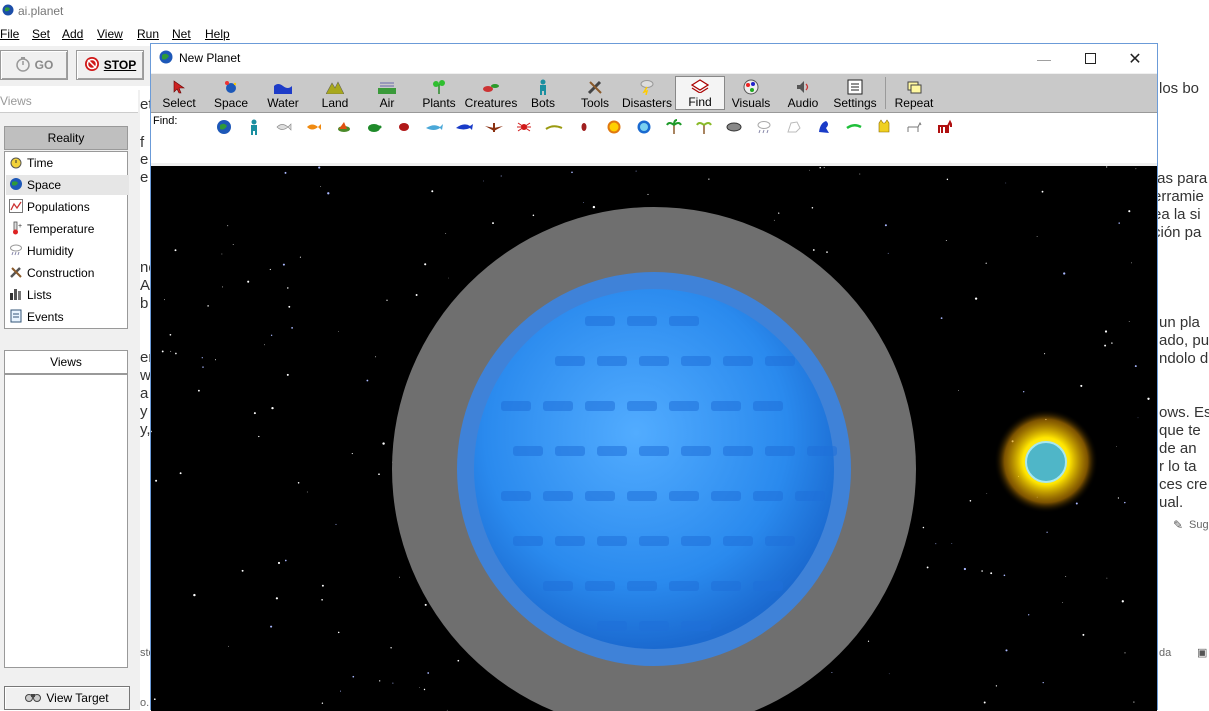  Describe the element at coordinates (554, 127) in the screenshot. I see `find-lizard-icon` at that location.